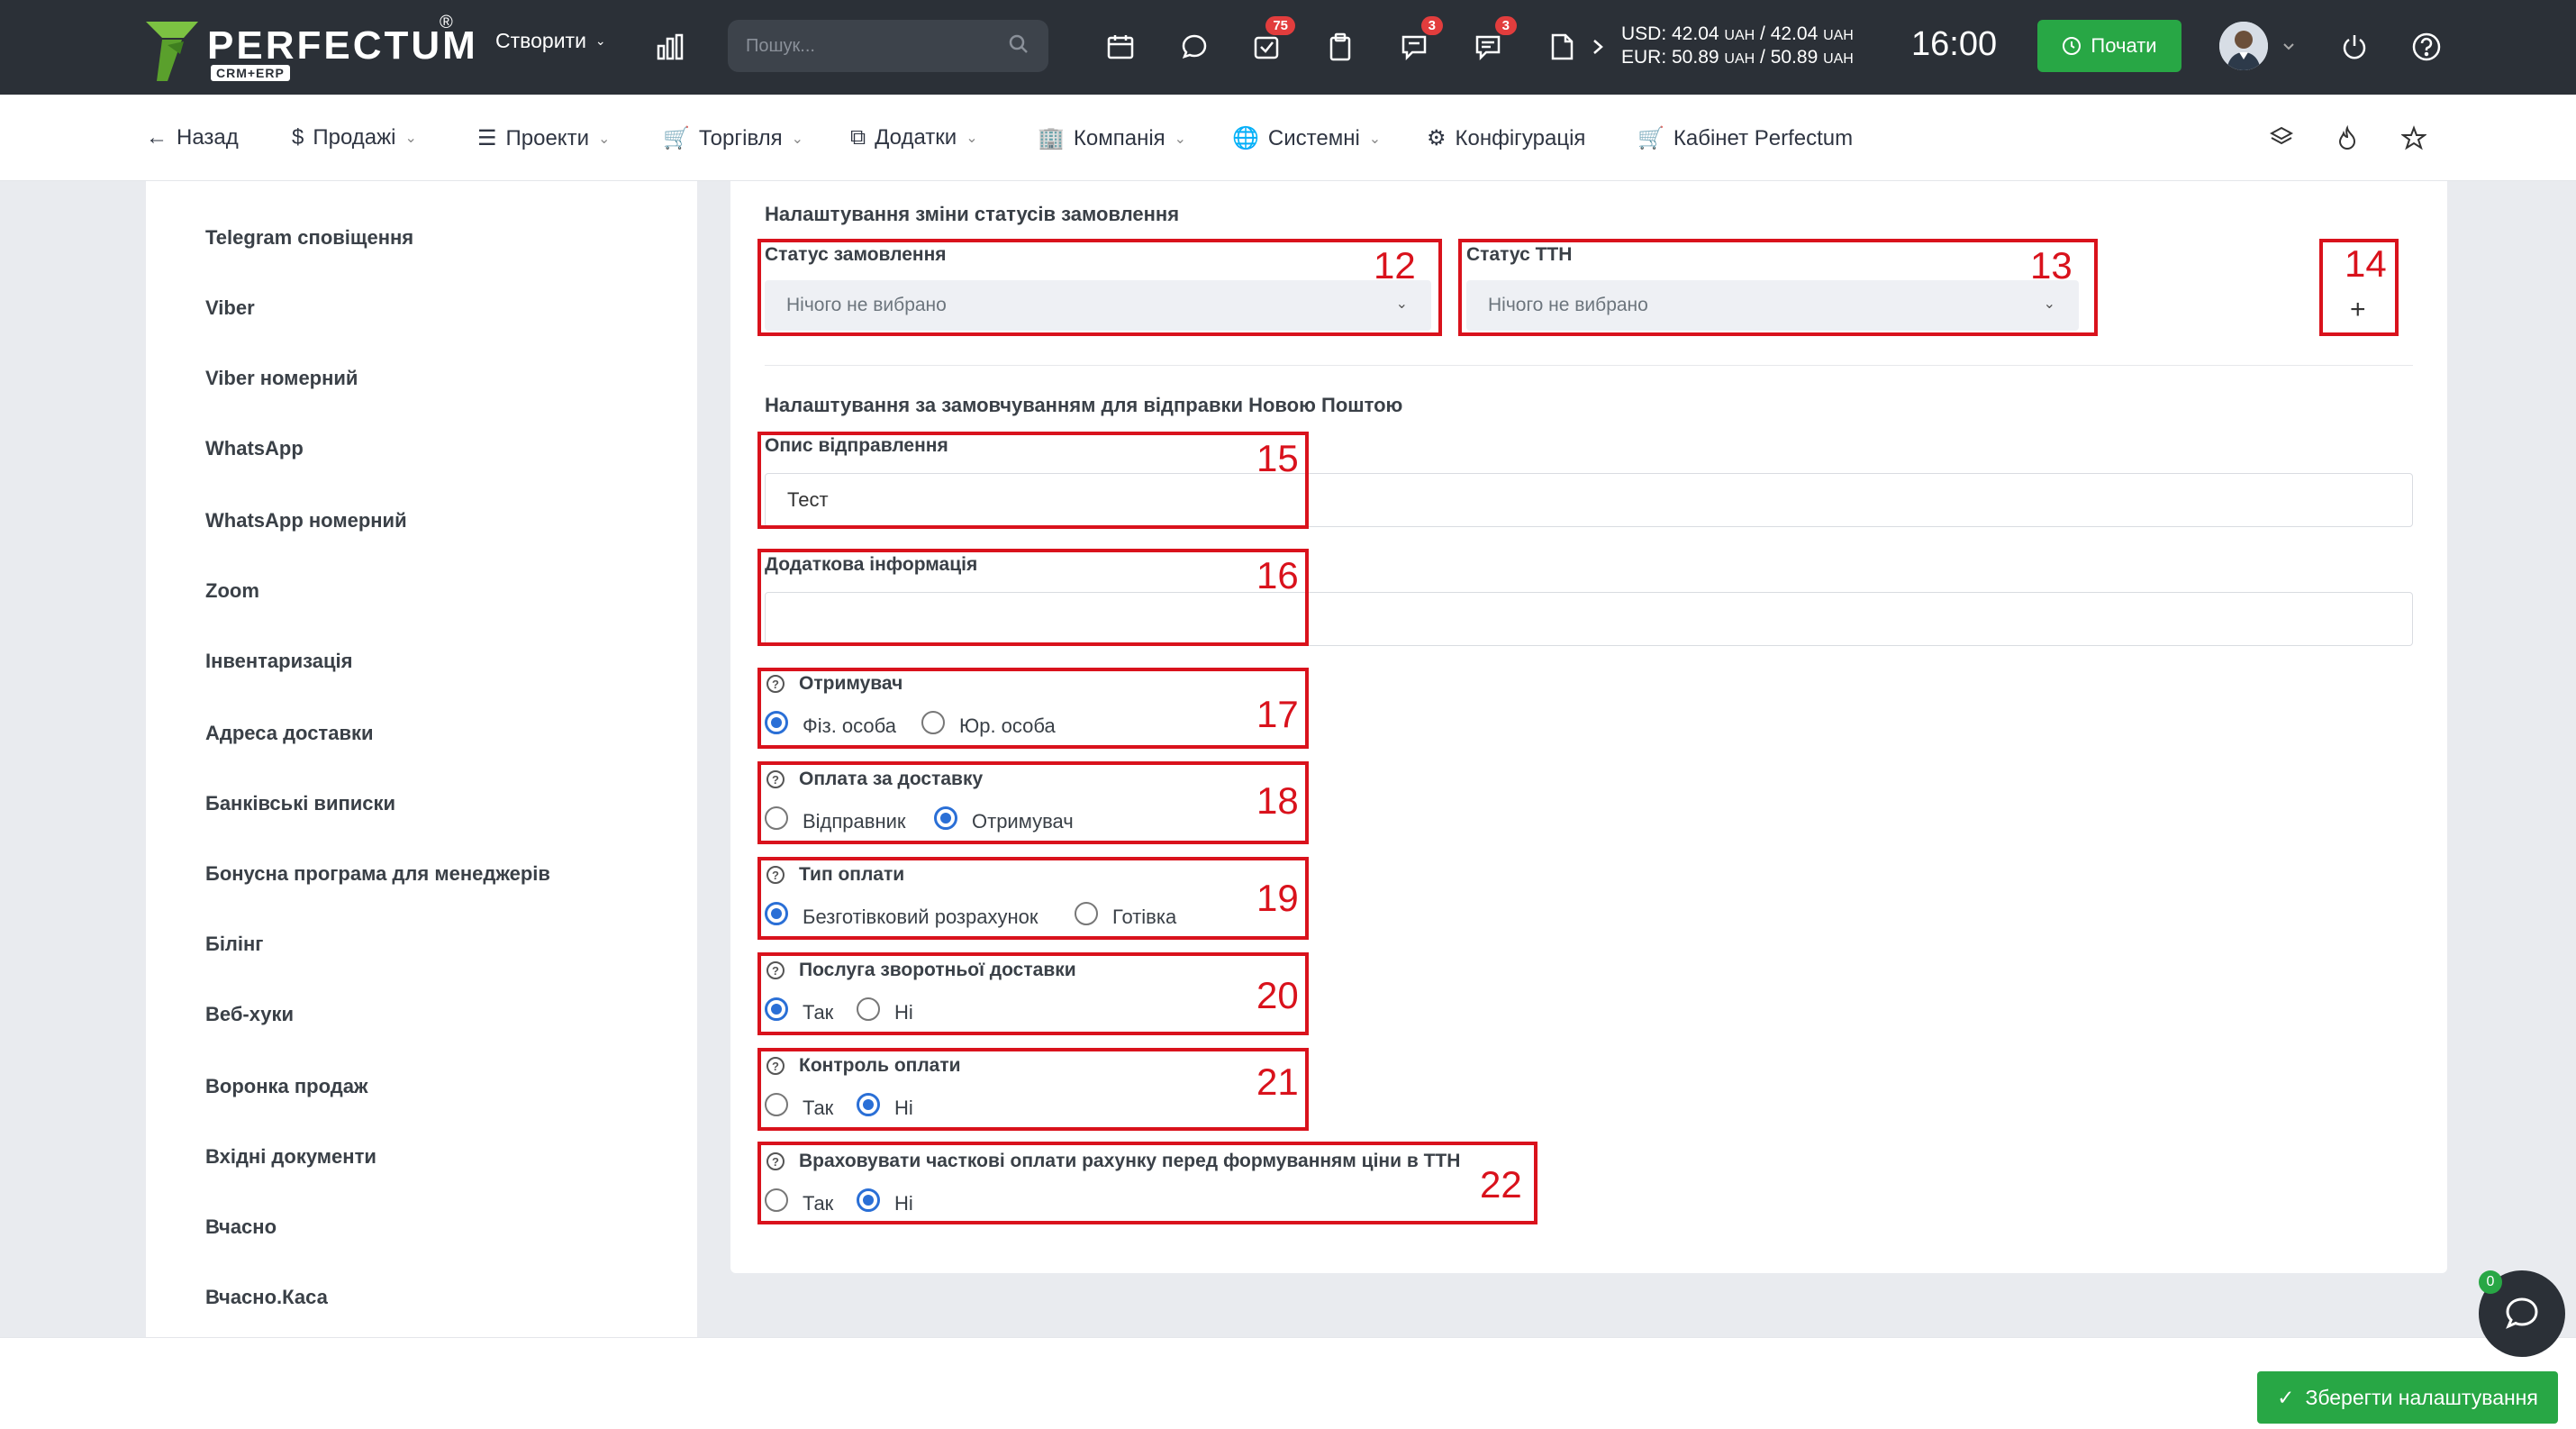  Describe the element at coordinates (287, 1086) in the screenshot. I see `sidebar-item: Воронка продаж` at that location.